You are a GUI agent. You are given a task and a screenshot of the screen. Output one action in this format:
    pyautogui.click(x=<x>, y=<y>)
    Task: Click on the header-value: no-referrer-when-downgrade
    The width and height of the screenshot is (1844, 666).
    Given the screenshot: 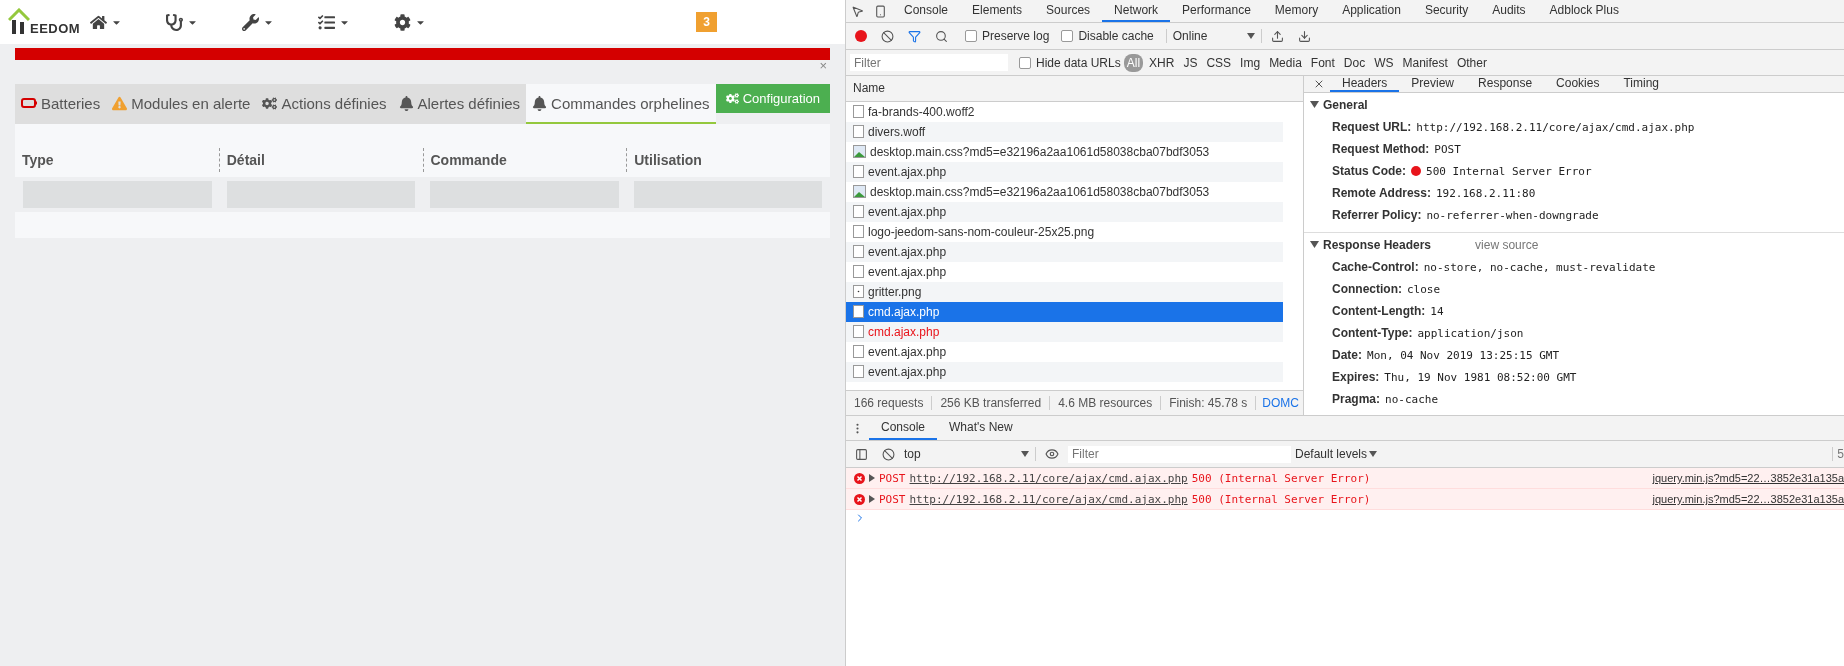 What is the action you would take?
    pyautogui.click(x=1512, y=215)
    